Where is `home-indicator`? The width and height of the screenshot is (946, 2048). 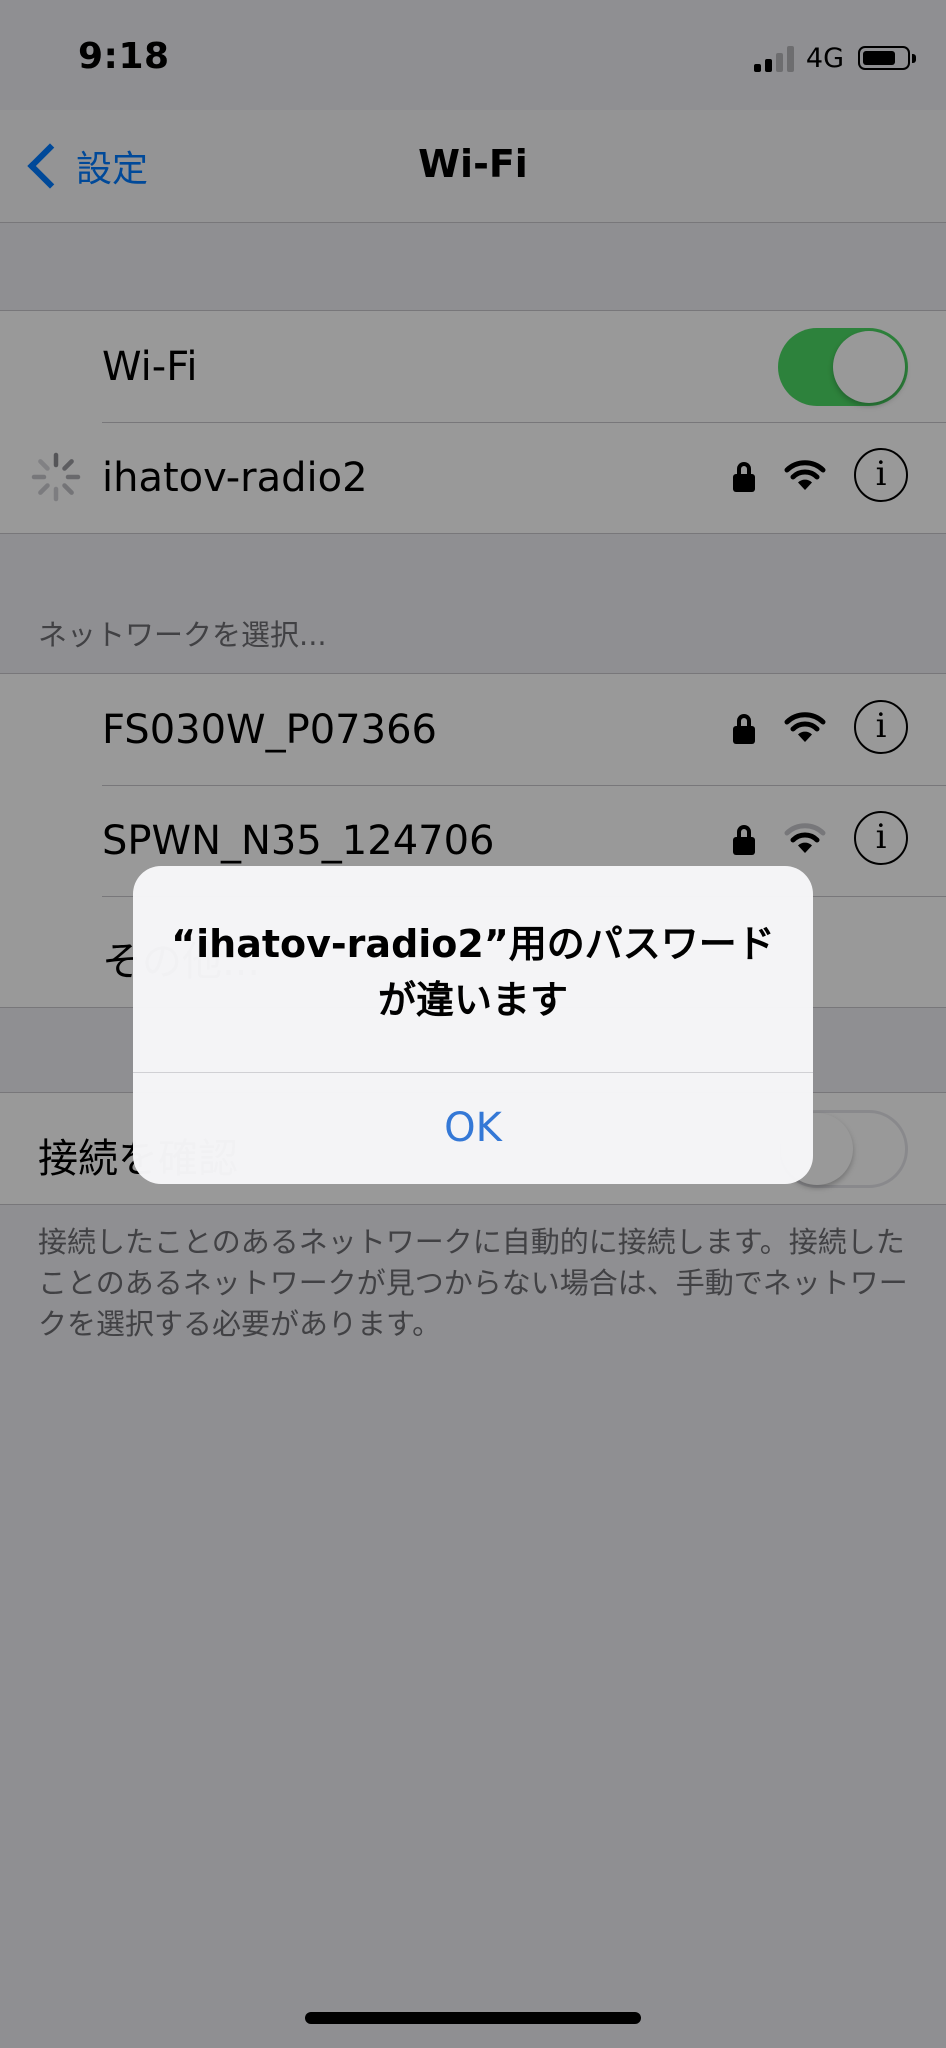
home-indicator is located at coordinates (473, 2018).